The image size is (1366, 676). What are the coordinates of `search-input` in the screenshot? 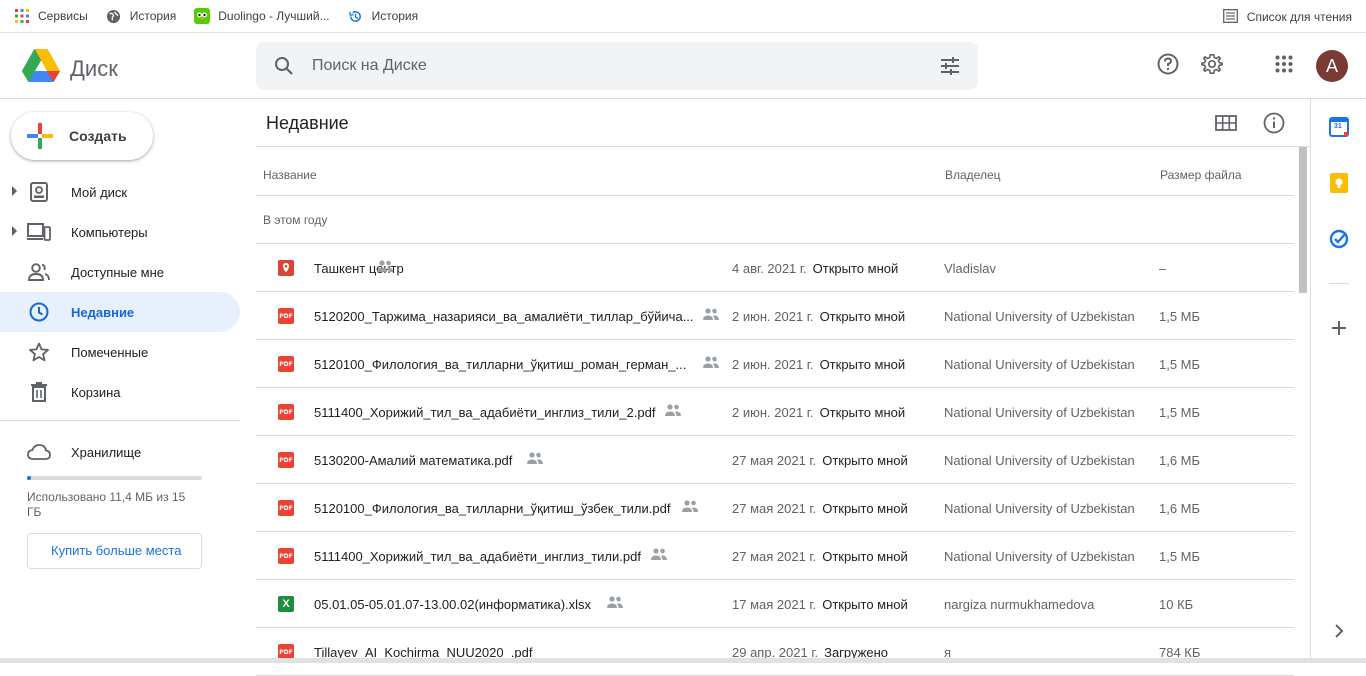 It's located at (617, 66).